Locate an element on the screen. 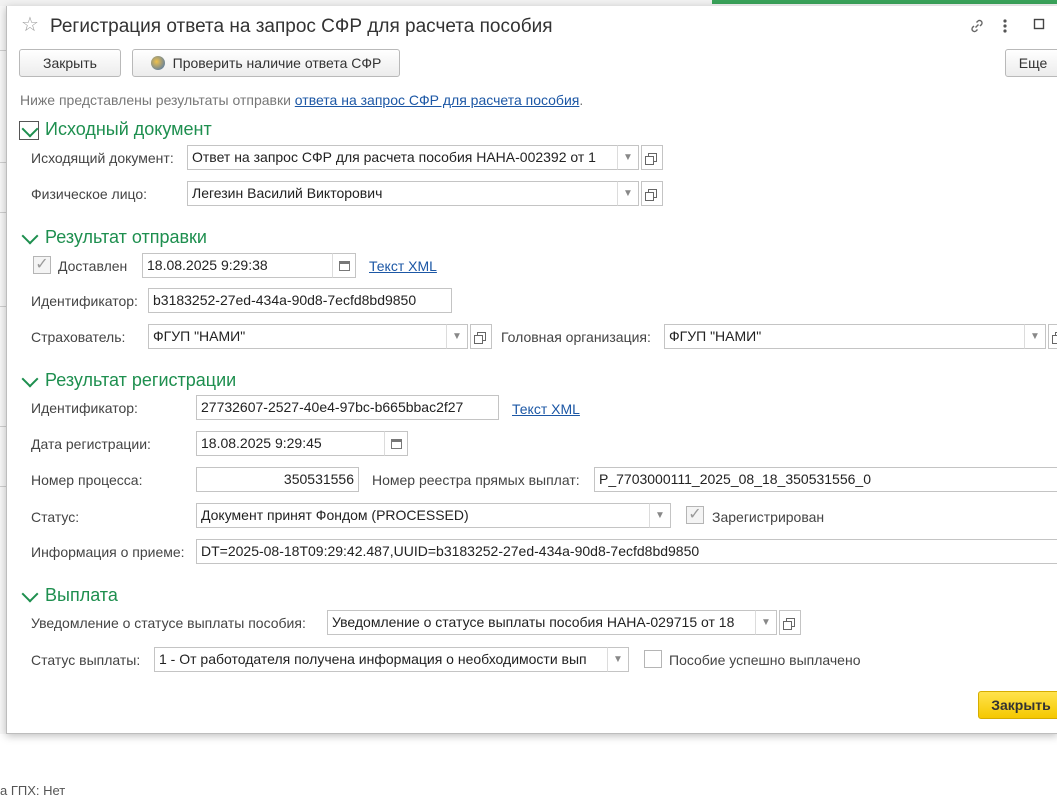 The height and width of the screenshot is (798, 1057). outgoing-doc-open-button is located at coordinates (652, 157).